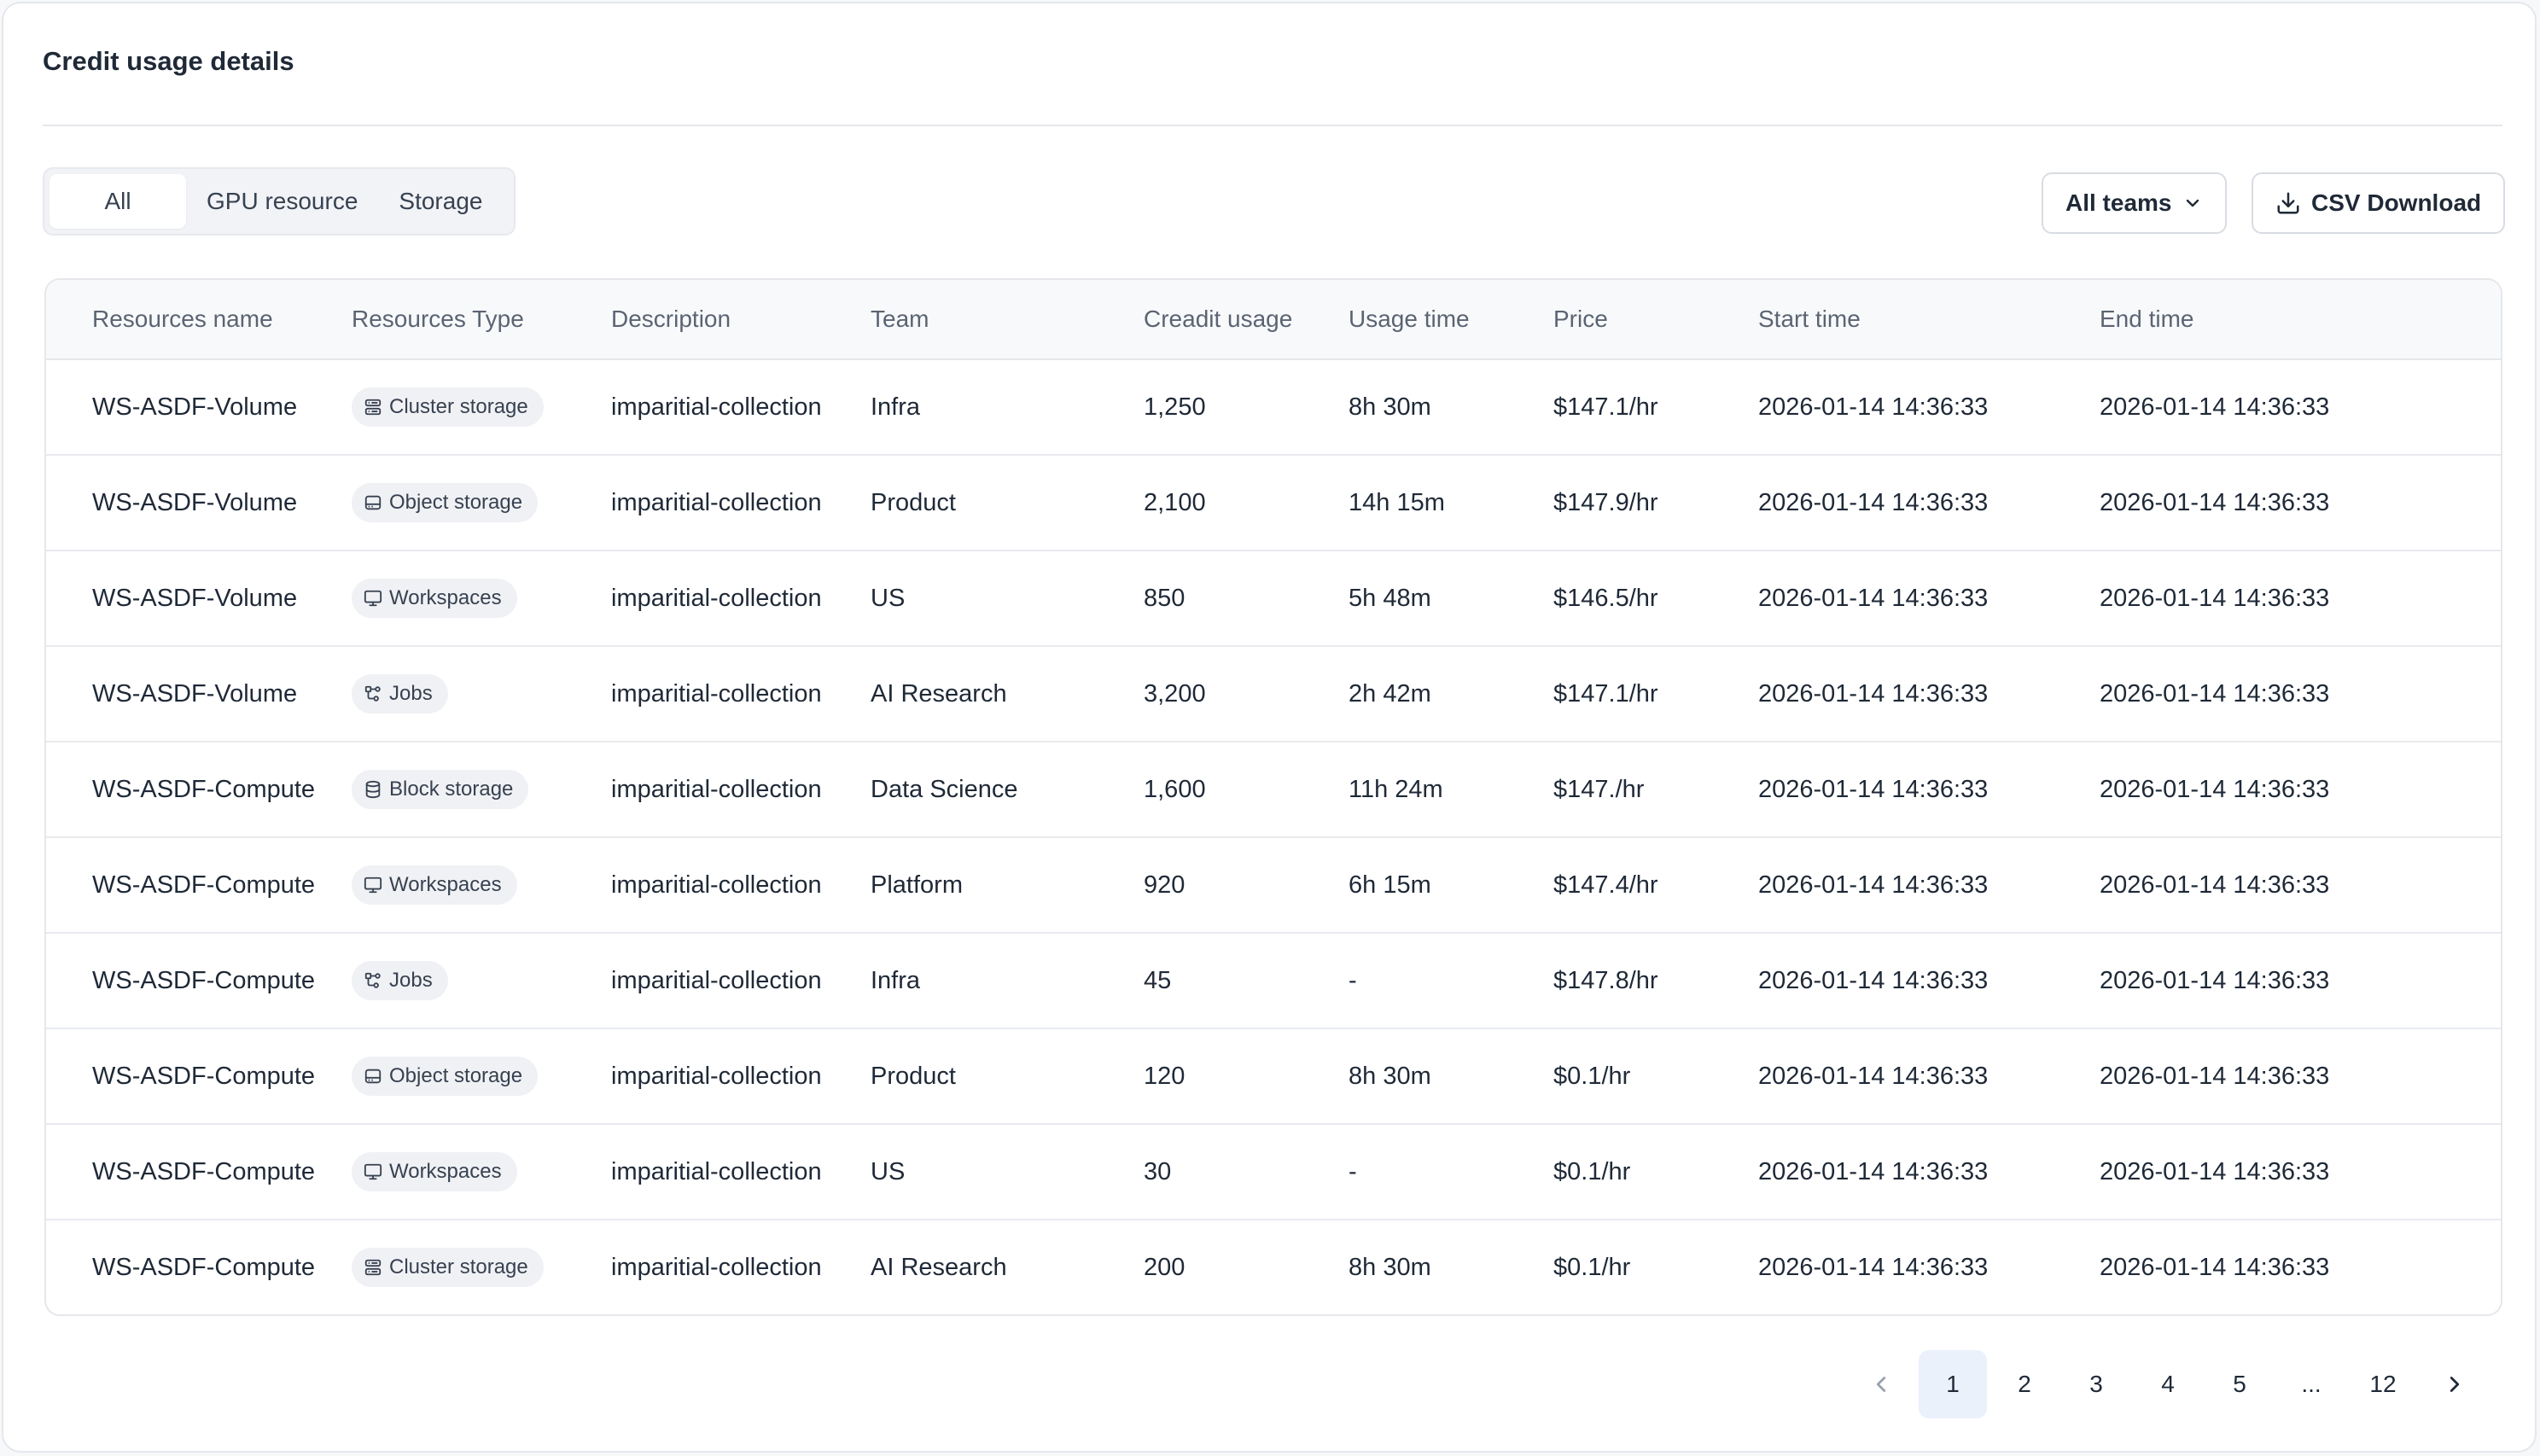 The width and height of the screenshot is (2540, 1456). I want to click on resource-type-label: Object storage, so click(456, 502).